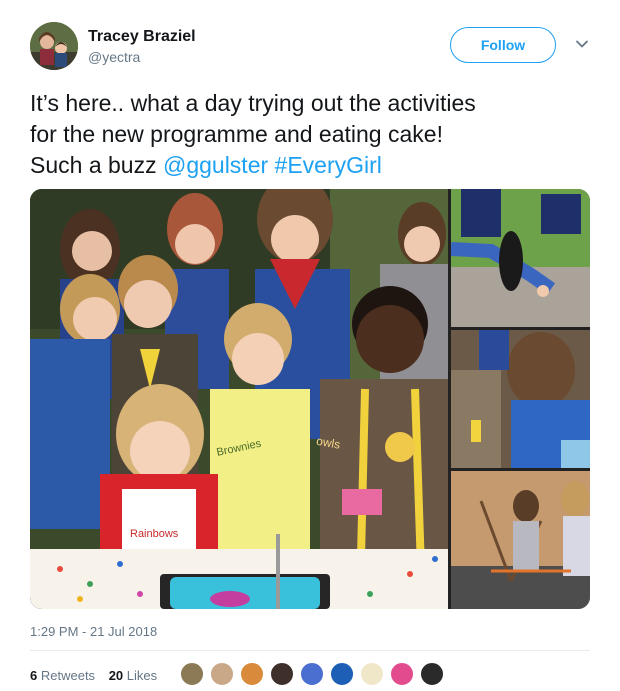 The height and width of the screenshot is (691, 620). What do you see at coordinates (68, 675) in the screenshot?
I see `retweets-label: Retweets` at bounding box center [68, 675].